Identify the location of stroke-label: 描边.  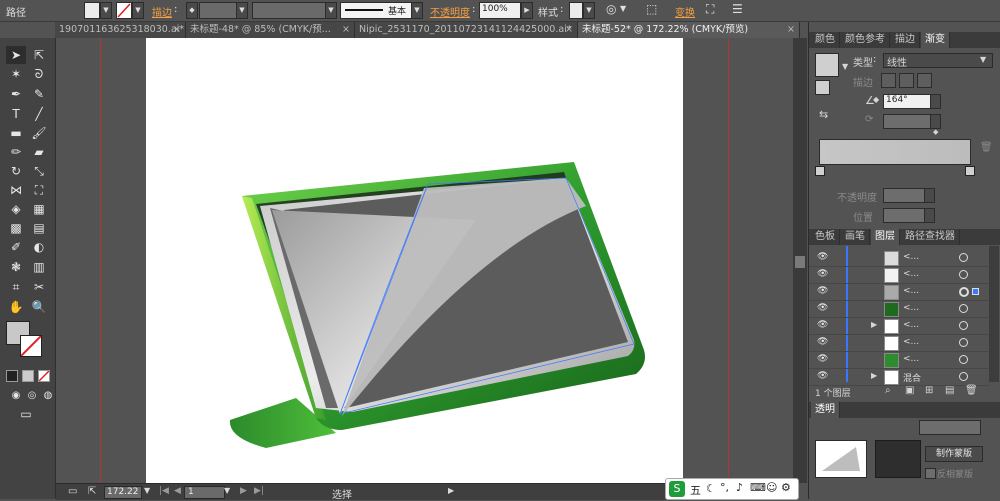
(162, 11).